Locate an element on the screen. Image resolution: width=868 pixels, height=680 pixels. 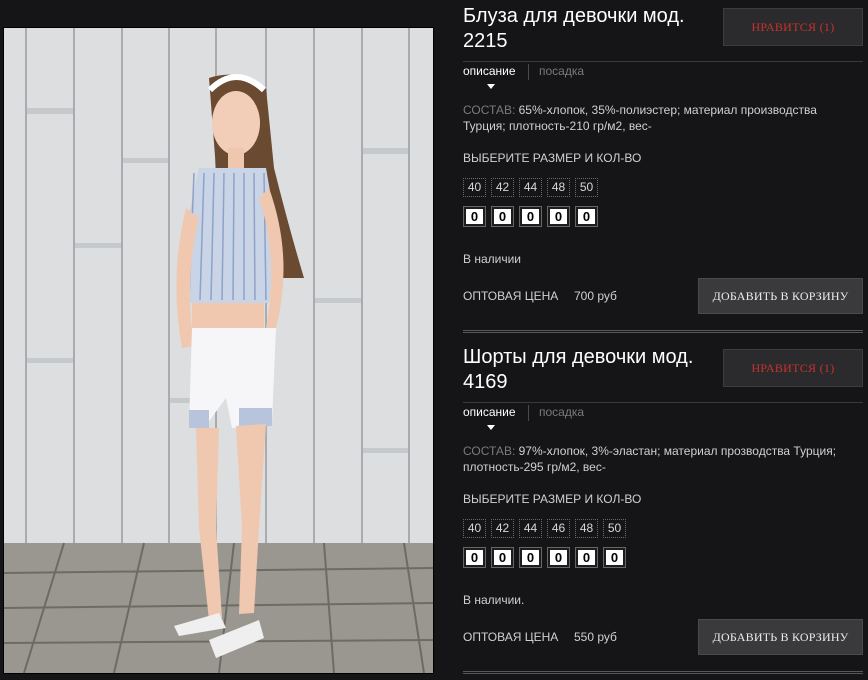
stock-status: В наличии is located at coordinates (492, 259).